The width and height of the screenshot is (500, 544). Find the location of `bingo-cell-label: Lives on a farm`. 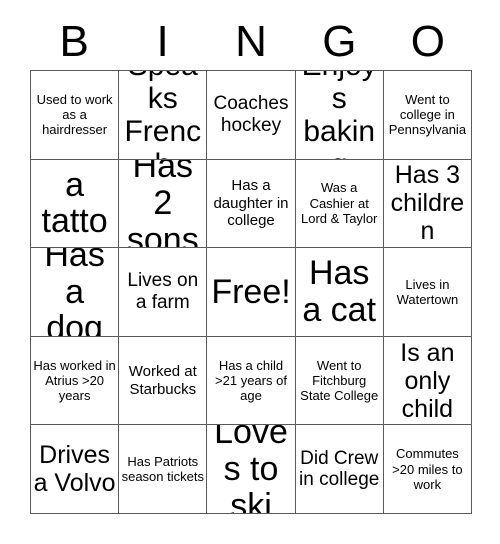

bingo-cell-label: Lives on a farm is located at coordinates (163, 291).